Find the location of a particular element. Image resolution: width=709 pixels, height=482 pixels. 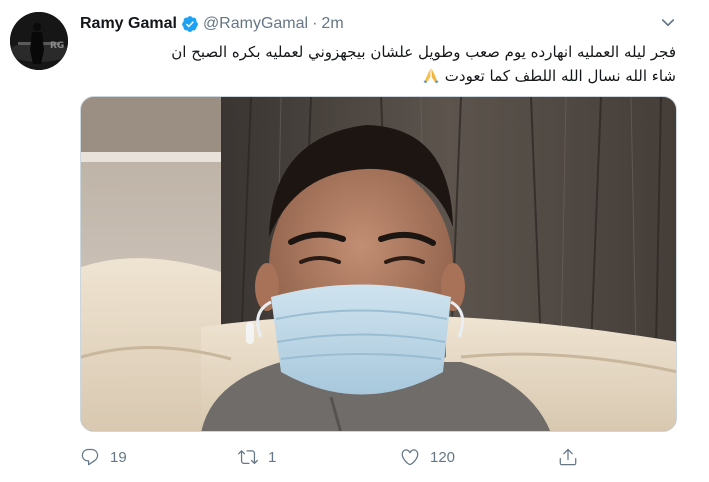

author-handle: @RamyGamal is located at coordinates (255, 24).